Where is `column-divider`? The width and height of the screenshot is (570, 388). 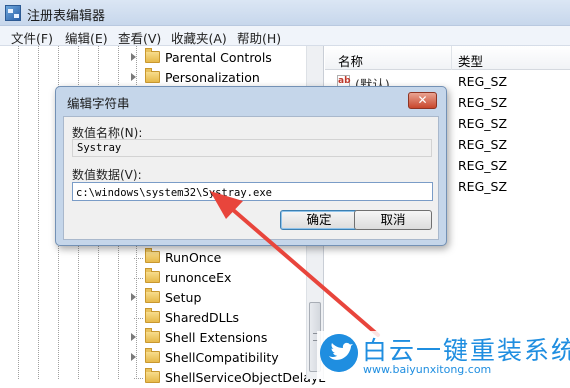 column-divider is located at coordinates (451, 58).